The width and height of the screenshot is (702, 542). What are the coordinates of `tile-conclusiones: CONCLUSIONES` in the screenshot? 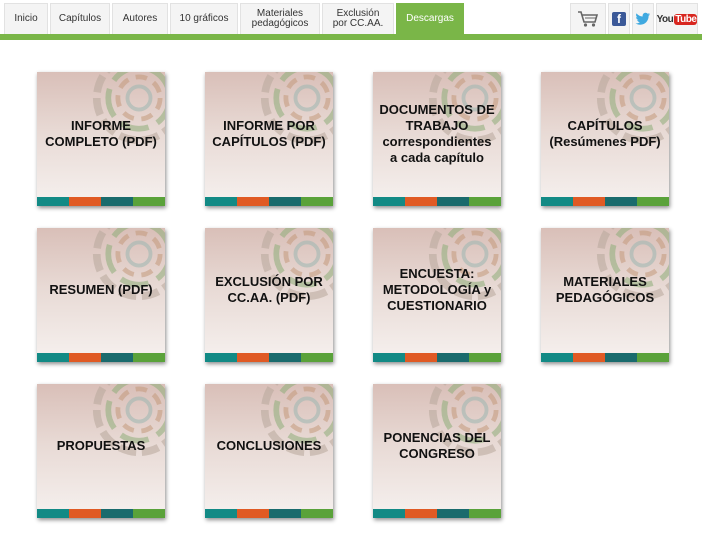 It's located at (269, 451).